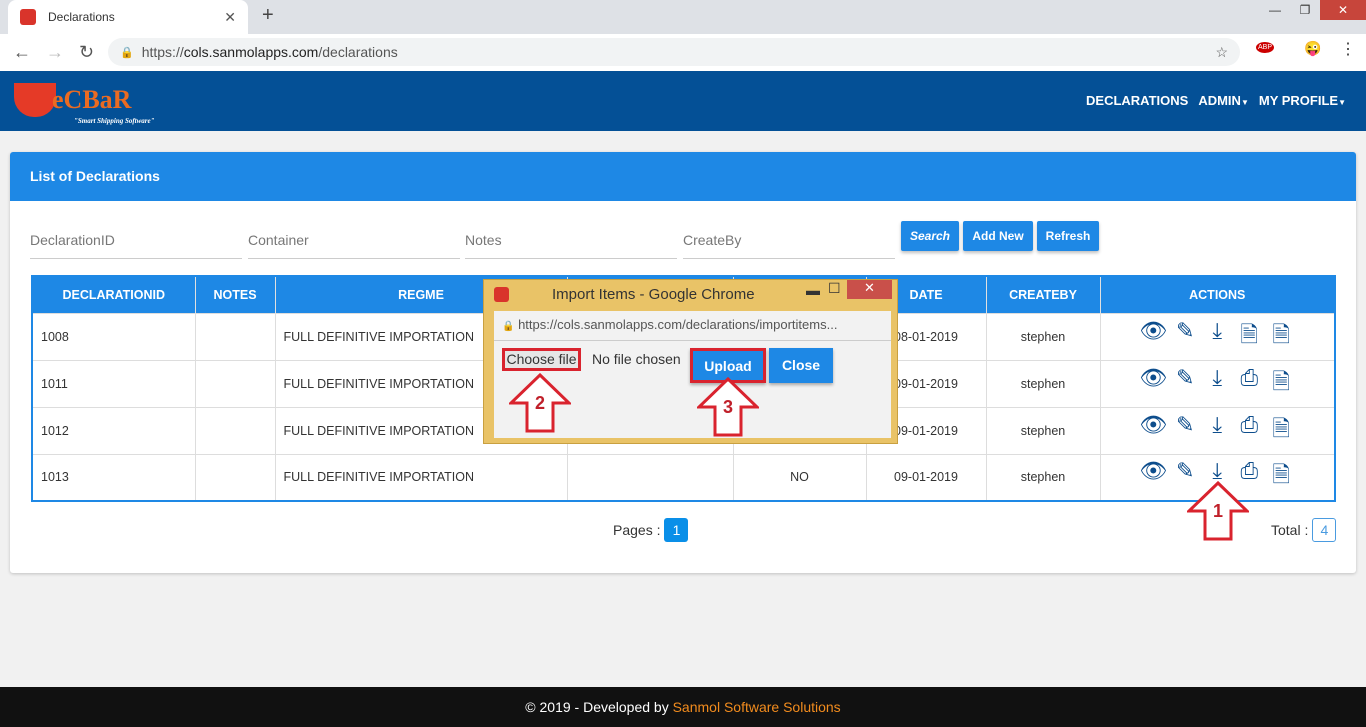 This screenshot has width=1366, height=727. What do you see at coordinates (637, 530) in the screenshot?
I see `pages-label: Pages :` at bounding box center [637, 530].